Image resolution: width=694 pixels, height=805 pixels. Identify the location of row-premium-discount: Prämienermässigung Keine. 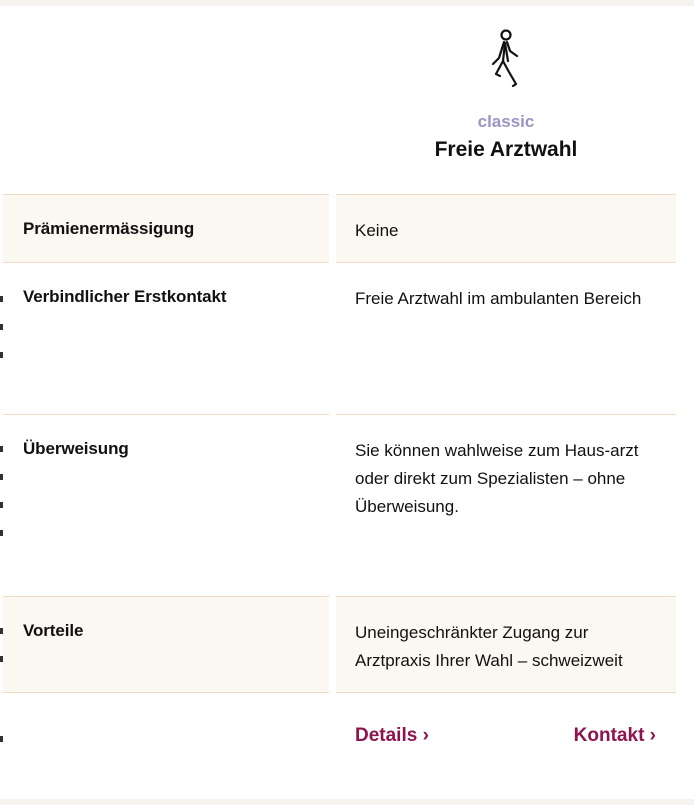
(347, 228).